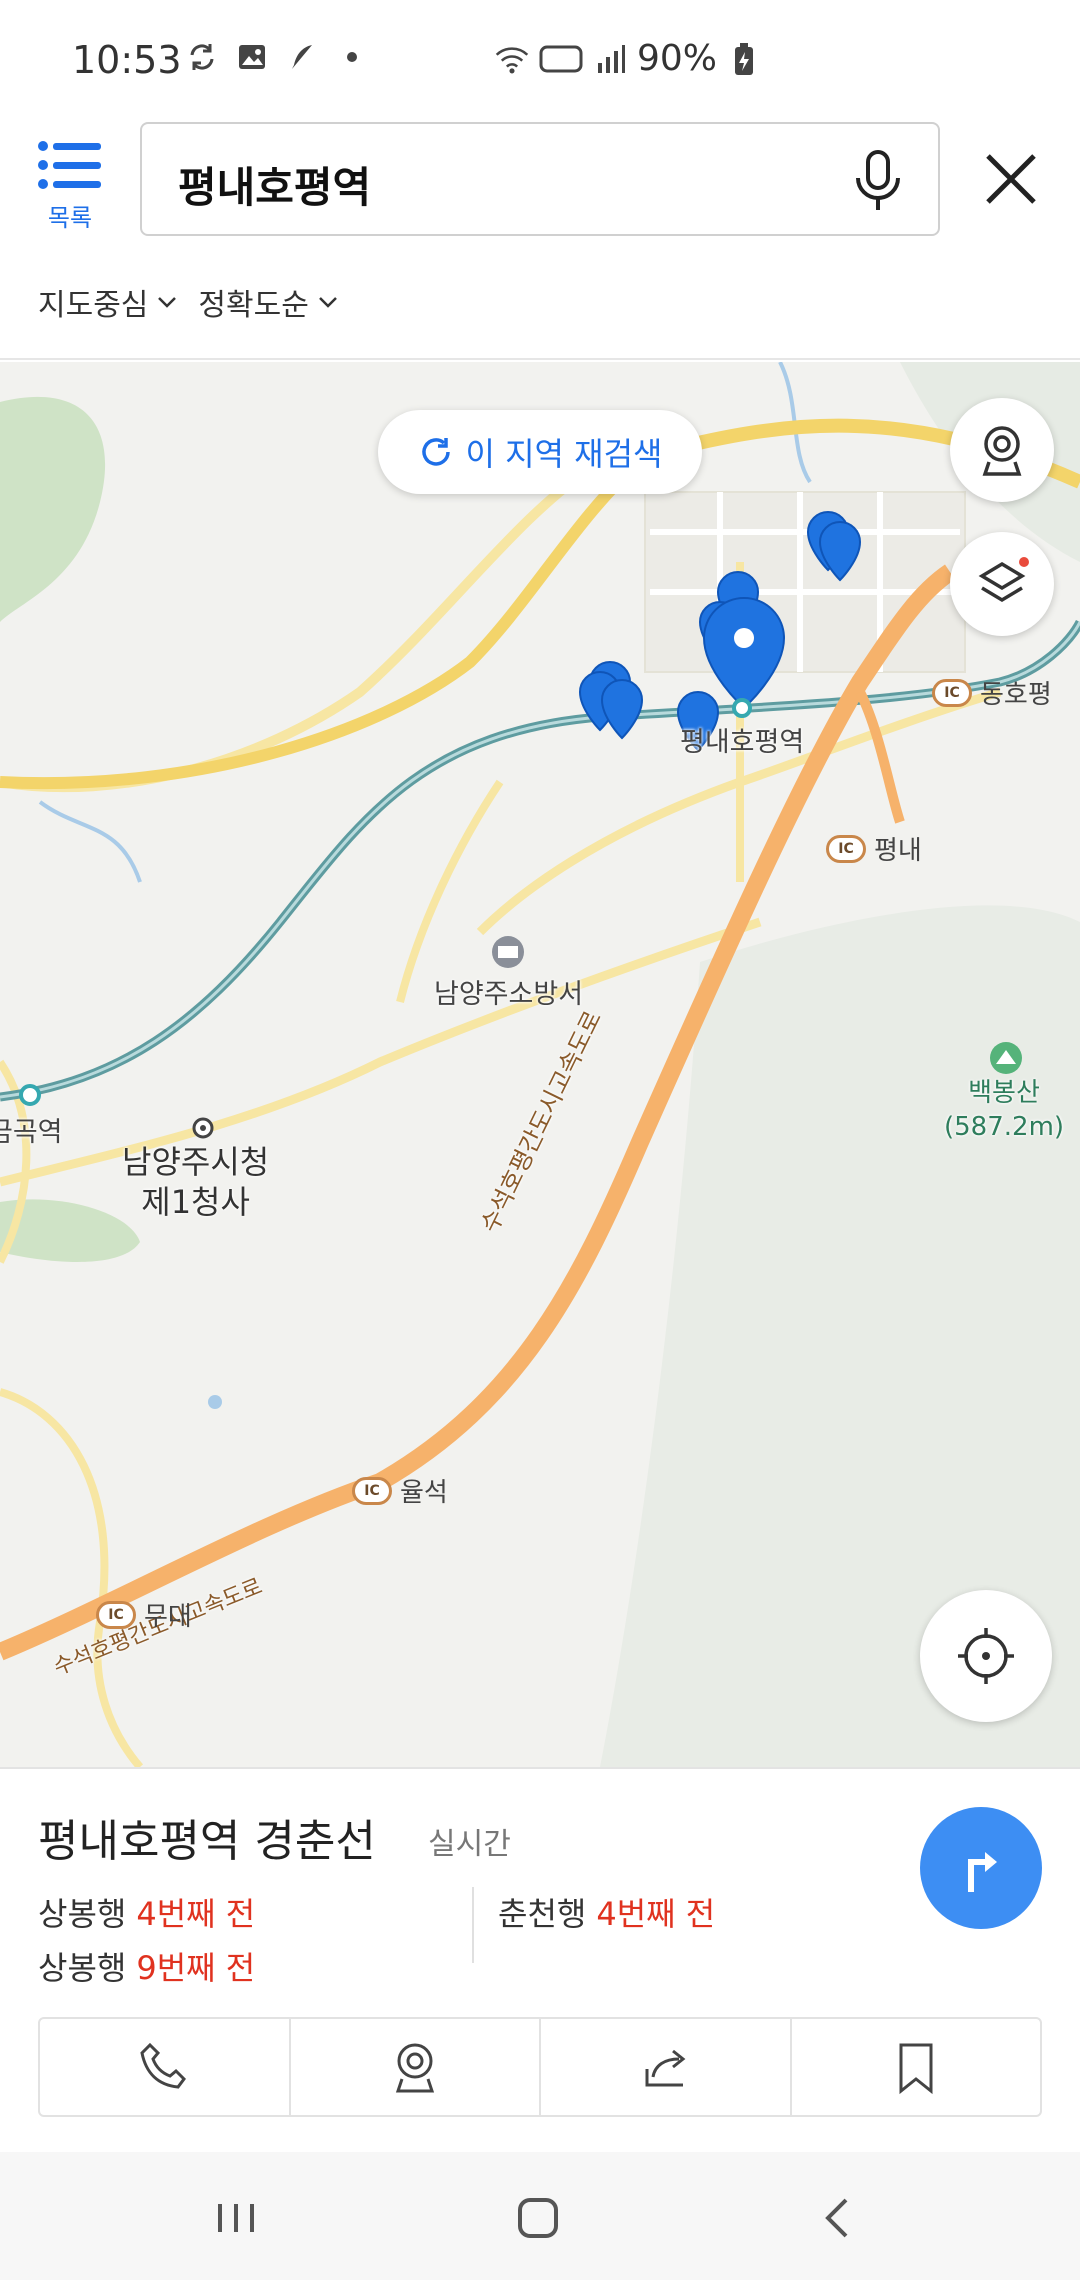 The height and width of the screenshot is (2280, 1080). What do you see at coordinates (302, 57) in the screenshot?
I see `feather-icon` at bounding box center [302, 57].